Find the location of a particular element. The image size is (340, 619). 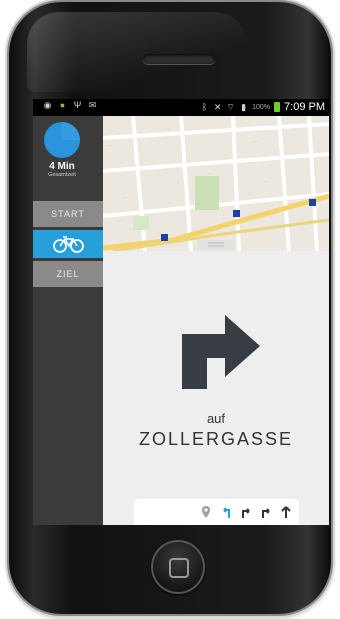

android-icon: ● is located at coordinates (62, 105).